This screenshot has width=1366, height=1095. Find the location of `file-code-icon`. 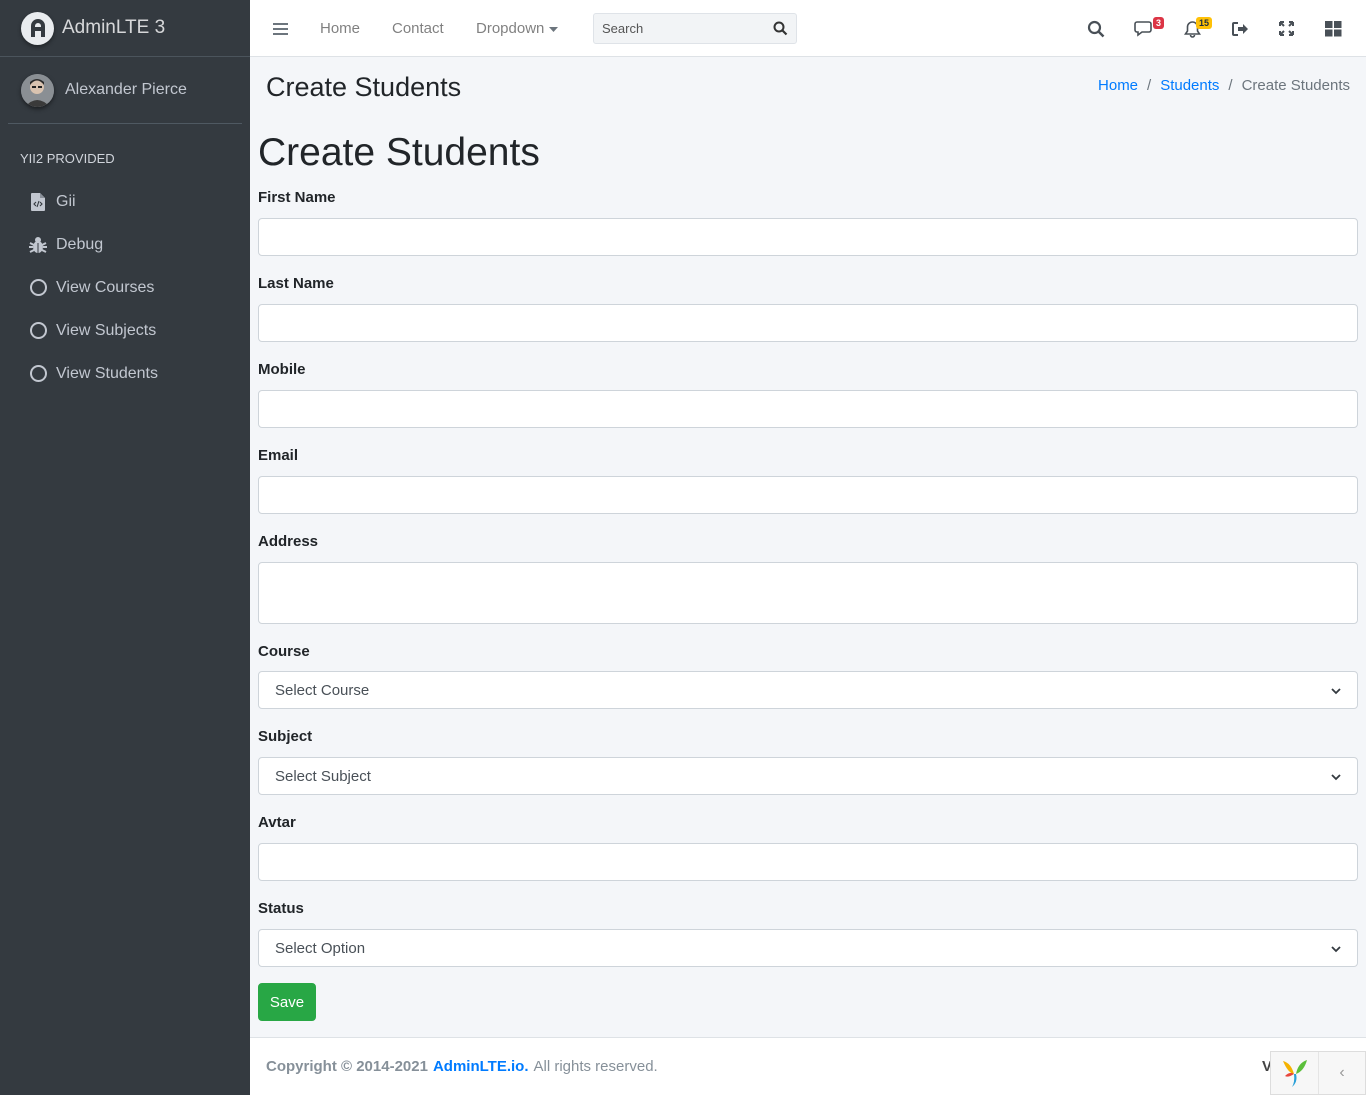

file-code-icon is located at coordinates (38, 201).